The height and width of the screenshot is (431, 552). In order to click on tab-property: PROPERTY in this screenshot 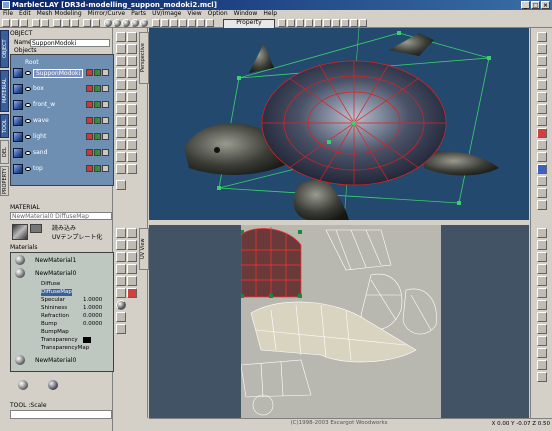, I will do `click(4, 181)`.